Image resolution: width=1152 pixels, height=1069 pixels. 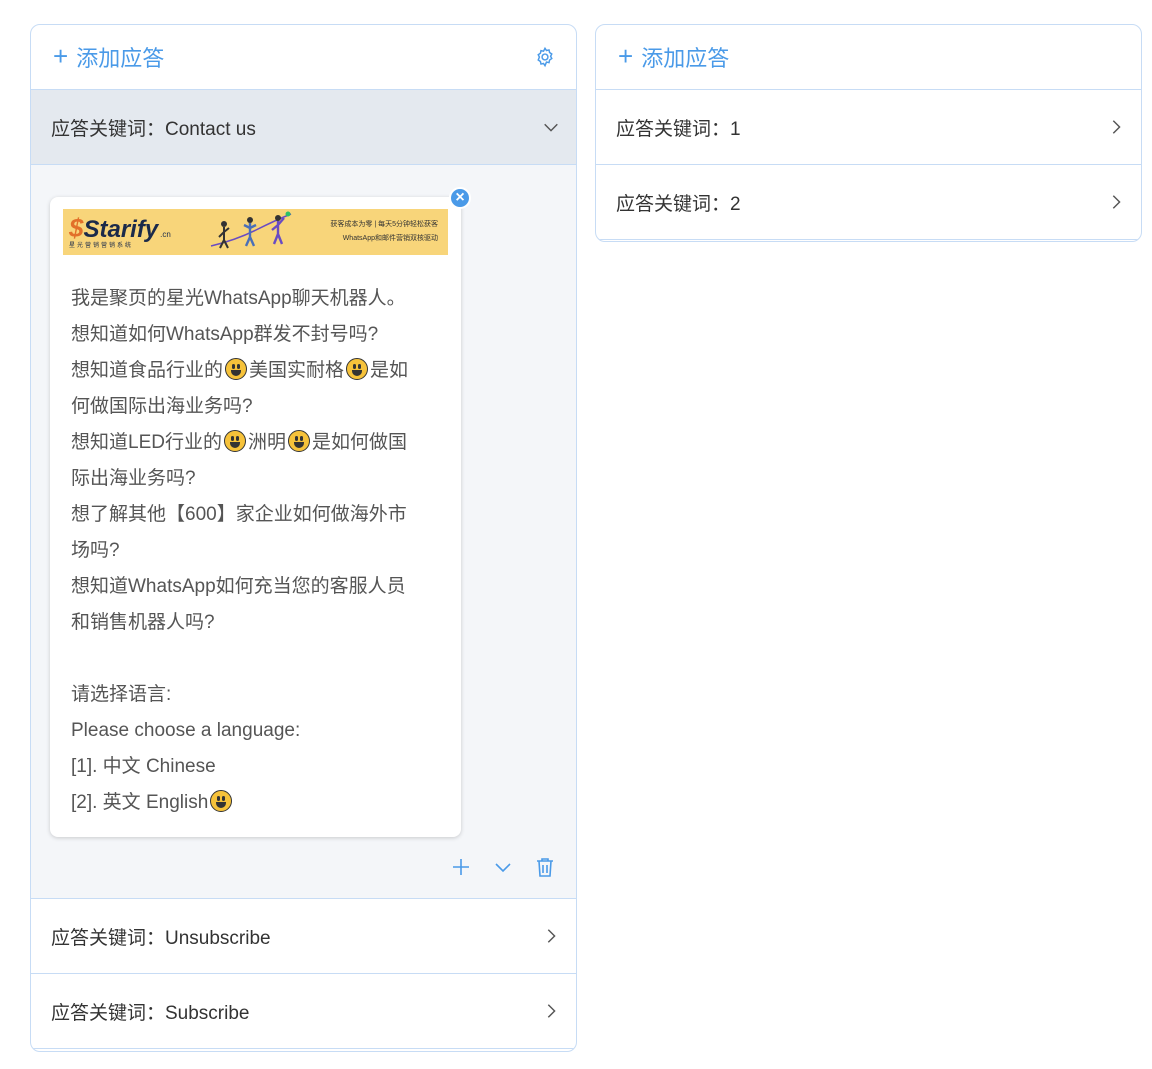 What do you see at coordinates (461, 867) in the screenshot?
I see `plus-icon` at bounding box center [461, 867].